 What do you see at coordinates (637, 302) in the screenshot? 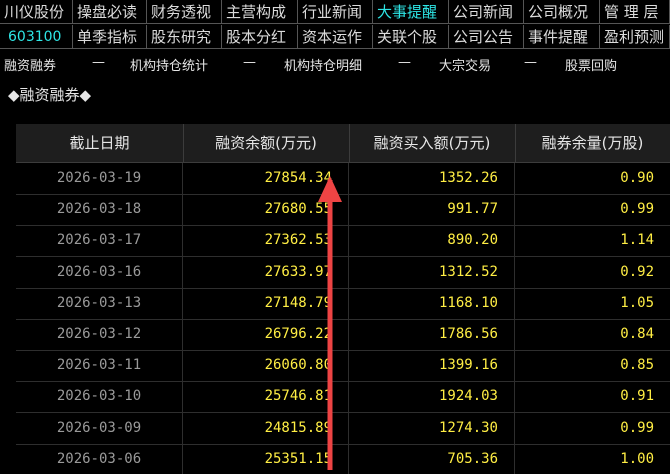
I see `cell-short-balance: 1.05` at bounding box center [637, 302].